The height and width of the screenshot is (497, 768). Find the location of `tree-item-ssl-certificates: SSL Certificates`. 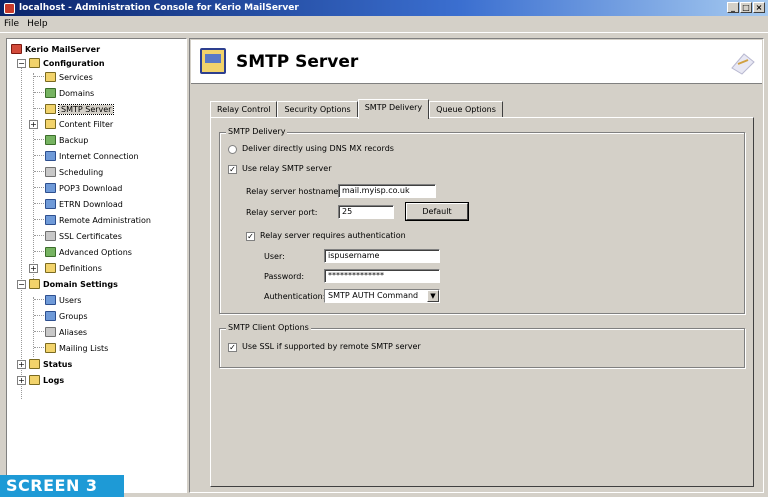

tree-item-ssl-certificates: SSL Certificates is located at coordinates (83, 236).